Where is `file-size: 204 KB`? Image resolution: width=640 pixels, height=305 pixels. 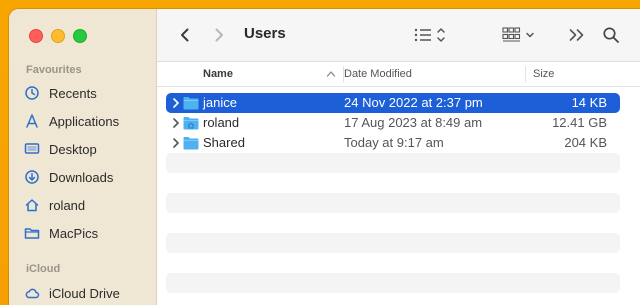 file-size: 204 KB is located at coordinates (585, 142).